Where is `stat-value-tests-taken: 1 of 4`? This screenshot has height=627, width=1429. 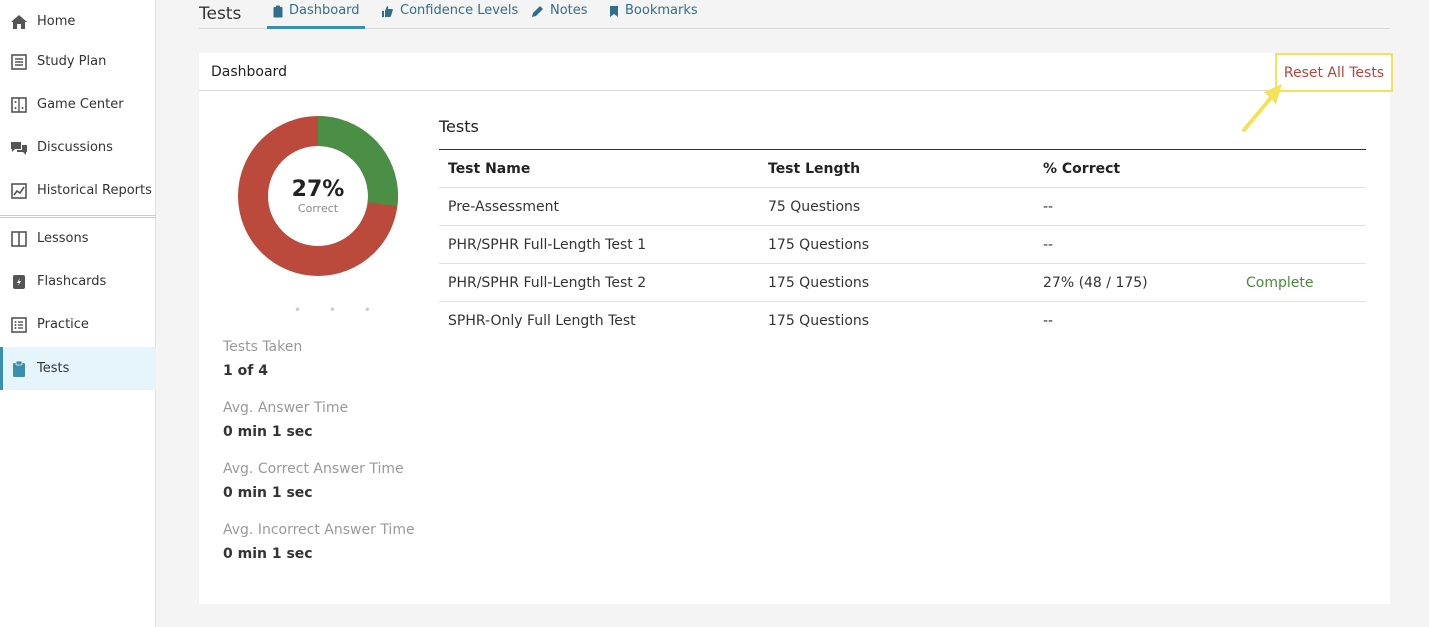
stat-value-tests-taken: 1 of 4 is located at coordinates (245, 371).